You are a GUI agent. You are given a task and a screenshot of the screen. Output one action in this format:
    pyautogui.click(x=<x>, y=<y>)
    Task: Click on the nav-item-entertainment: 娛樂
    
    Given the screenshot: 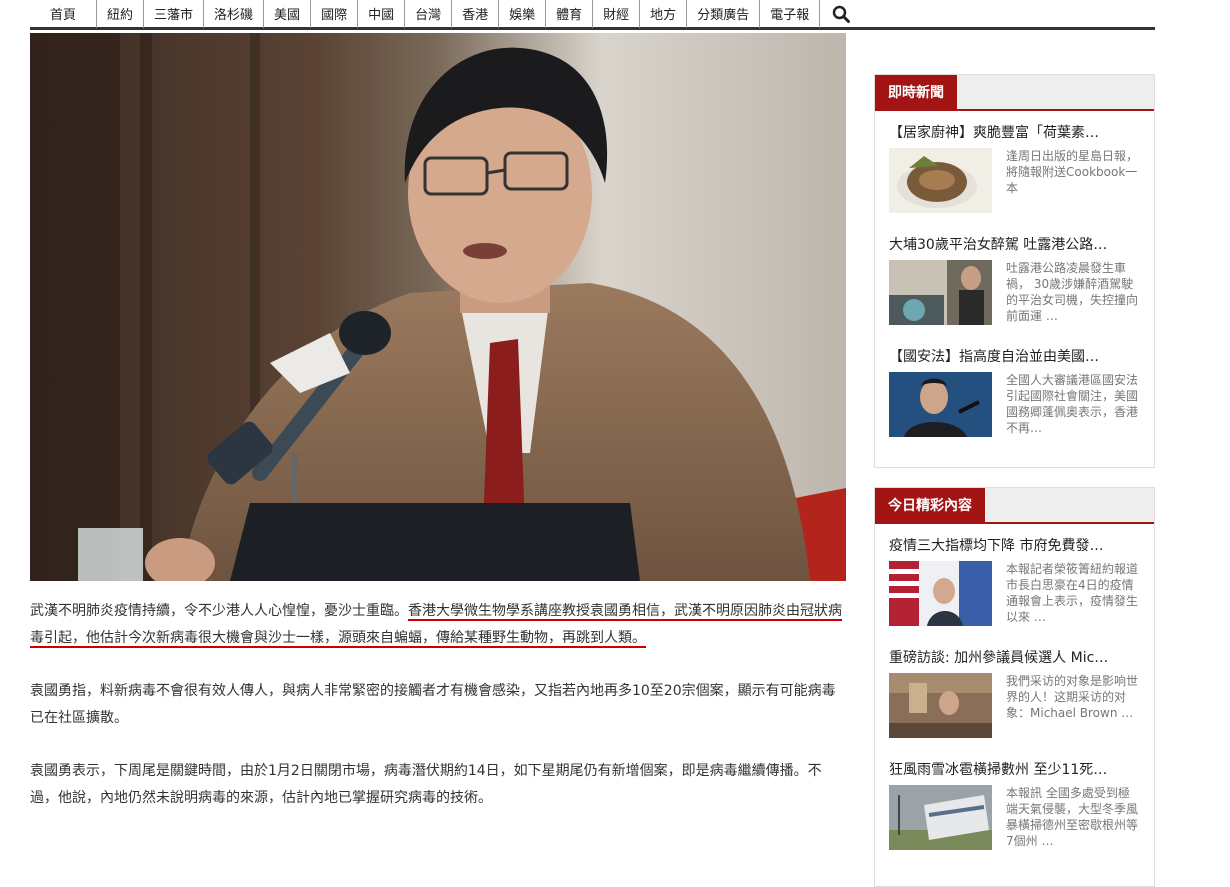 What is the action you would take?
    pyautogui.click(x=523, y=14)
    